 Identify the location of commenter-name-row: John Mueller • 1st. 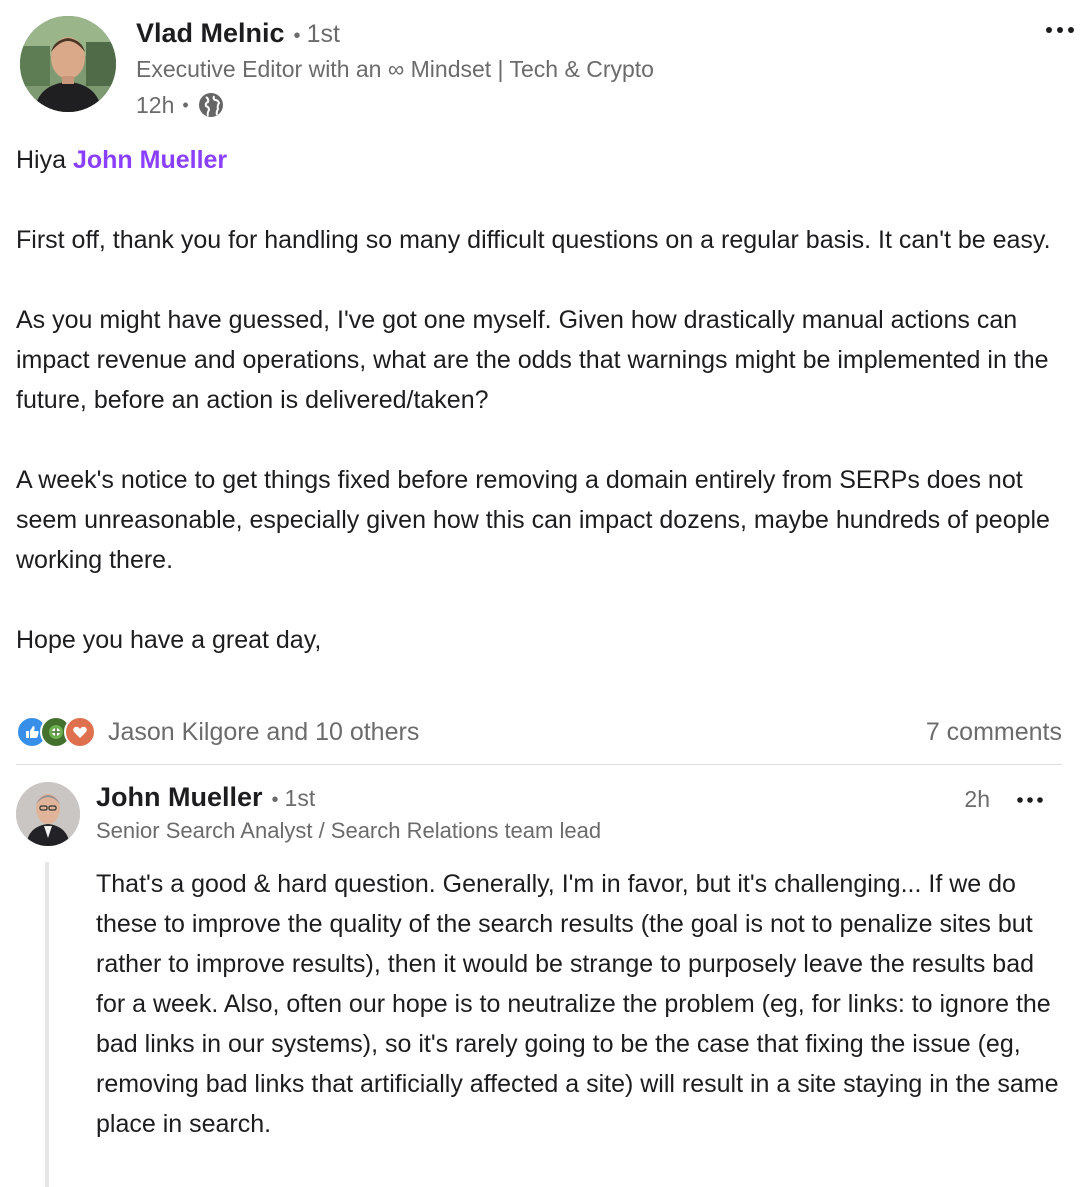
(576, 799).